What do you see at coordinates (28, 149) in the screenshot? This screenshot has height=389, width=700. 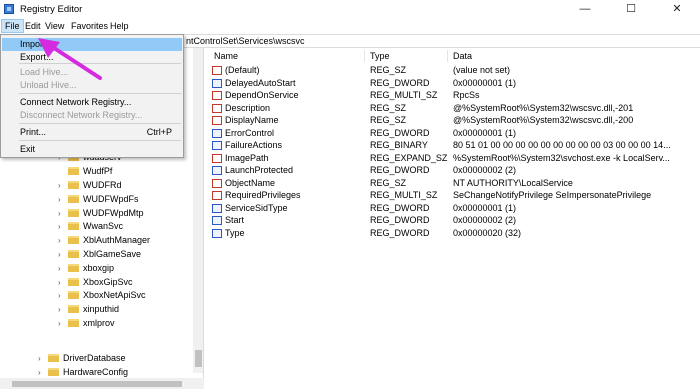 I see `menu-item-label: Exit` at bounding box center [28, 149].